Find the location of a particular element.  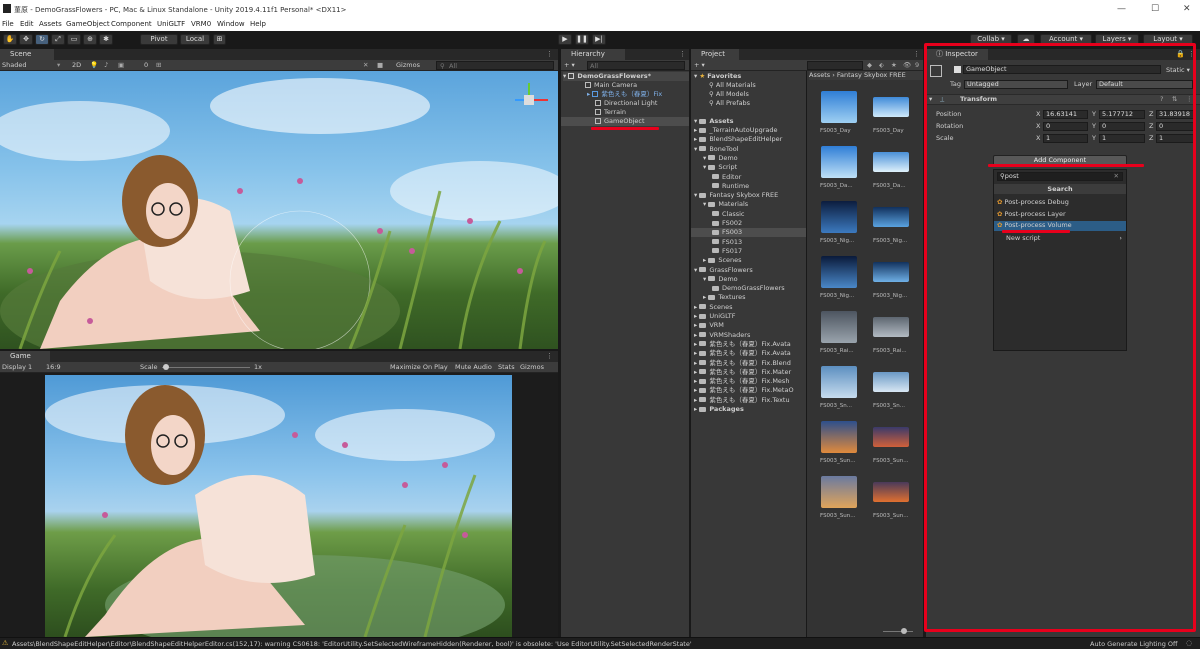

hand-tool-icon: ✋ is located at coordinates (10, 39).